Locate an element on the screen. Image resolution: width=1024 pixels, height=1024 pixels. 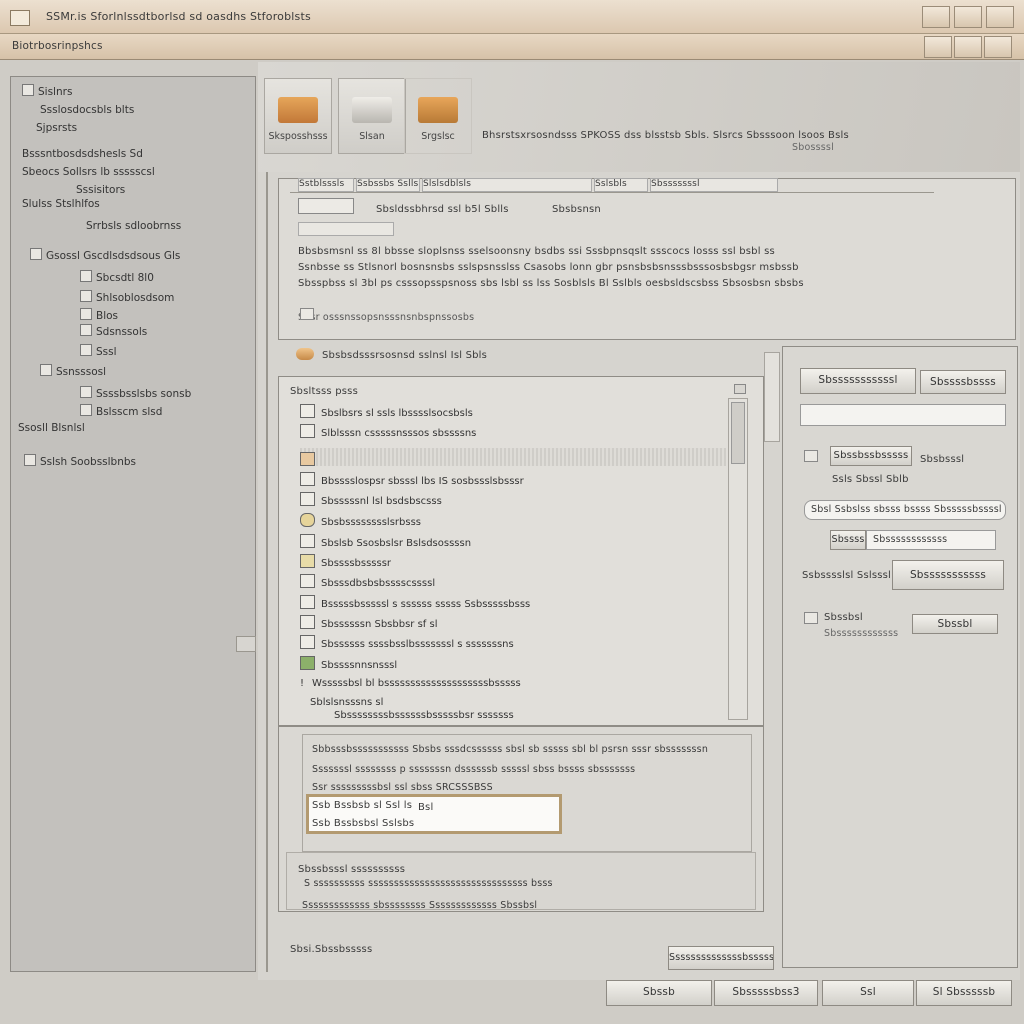
right-option-button: Sbssss is located at coordinates (848, 540).